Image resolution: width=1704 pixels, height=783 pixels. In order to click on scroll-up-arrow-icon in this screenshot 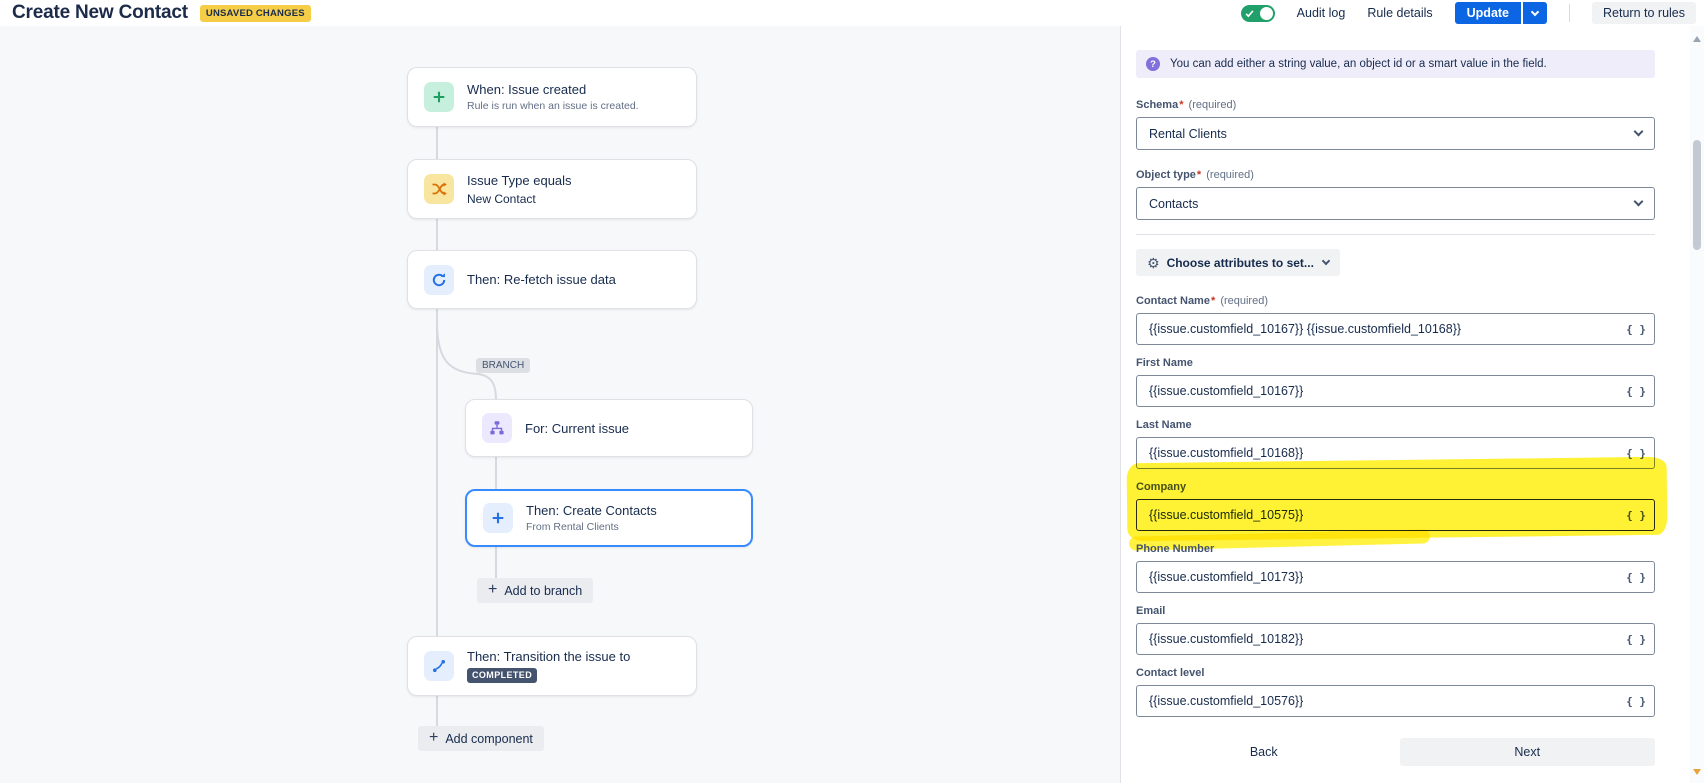, I will do `click(1697, 39)`.